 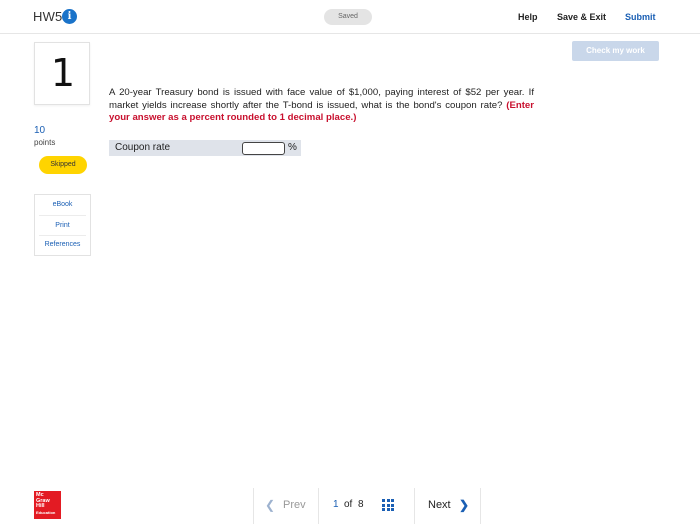 What do you see at coordinates (292, 147) in the screenshot?
I see `answer-unit: %` at bounding box center [292, 147].